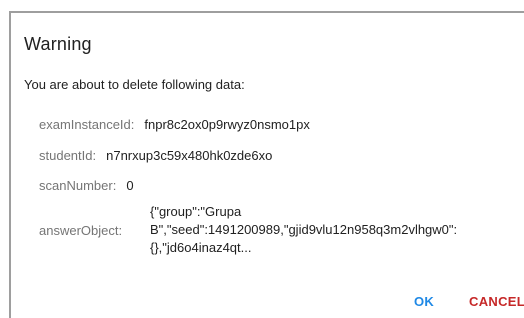  I want to click on scan-number-label: scanNumber:, so click(78, 185).